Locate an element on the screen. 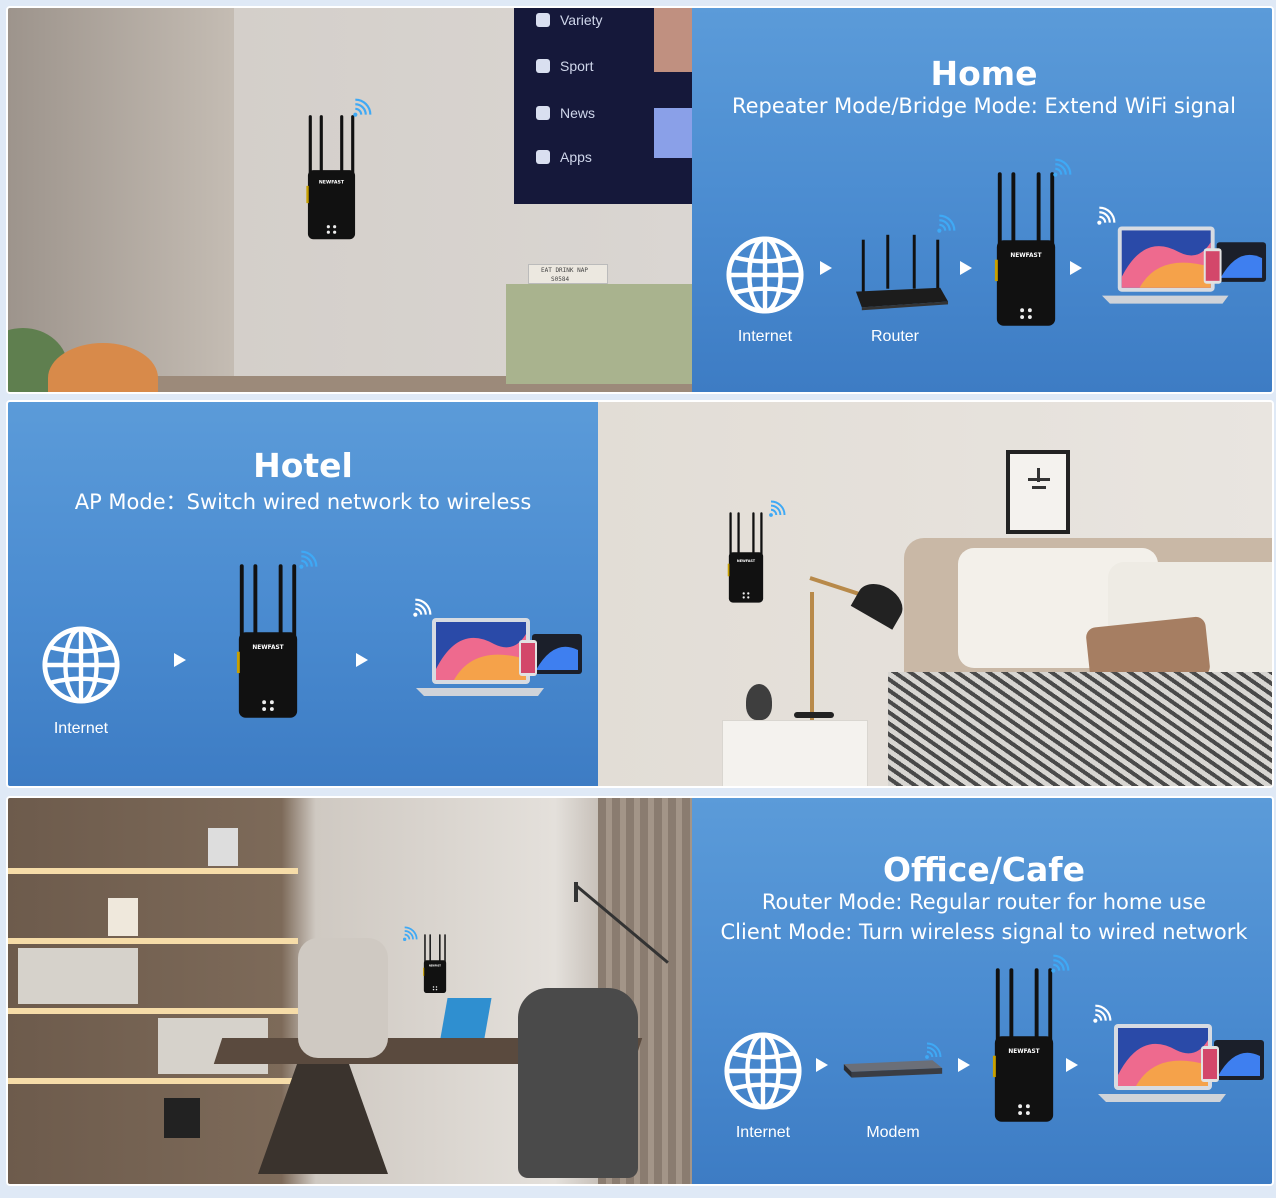 The width and height of the screenshot is (1276, 1198). tv-cabinet is located at coordinates (599, 334).